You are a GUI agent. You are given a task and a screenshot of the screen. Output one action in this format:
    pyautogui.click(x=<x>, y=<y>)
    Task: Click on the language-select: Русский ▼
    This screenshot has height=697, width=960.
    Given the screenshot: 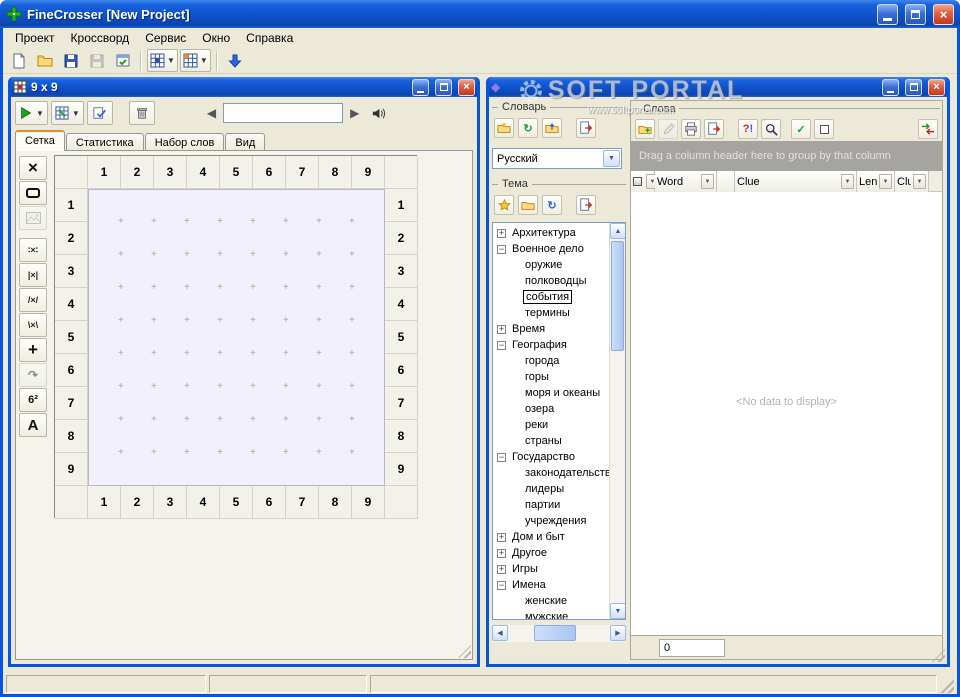 What is the action you would take?
    pyautogui.click(x=557, y=158)
    